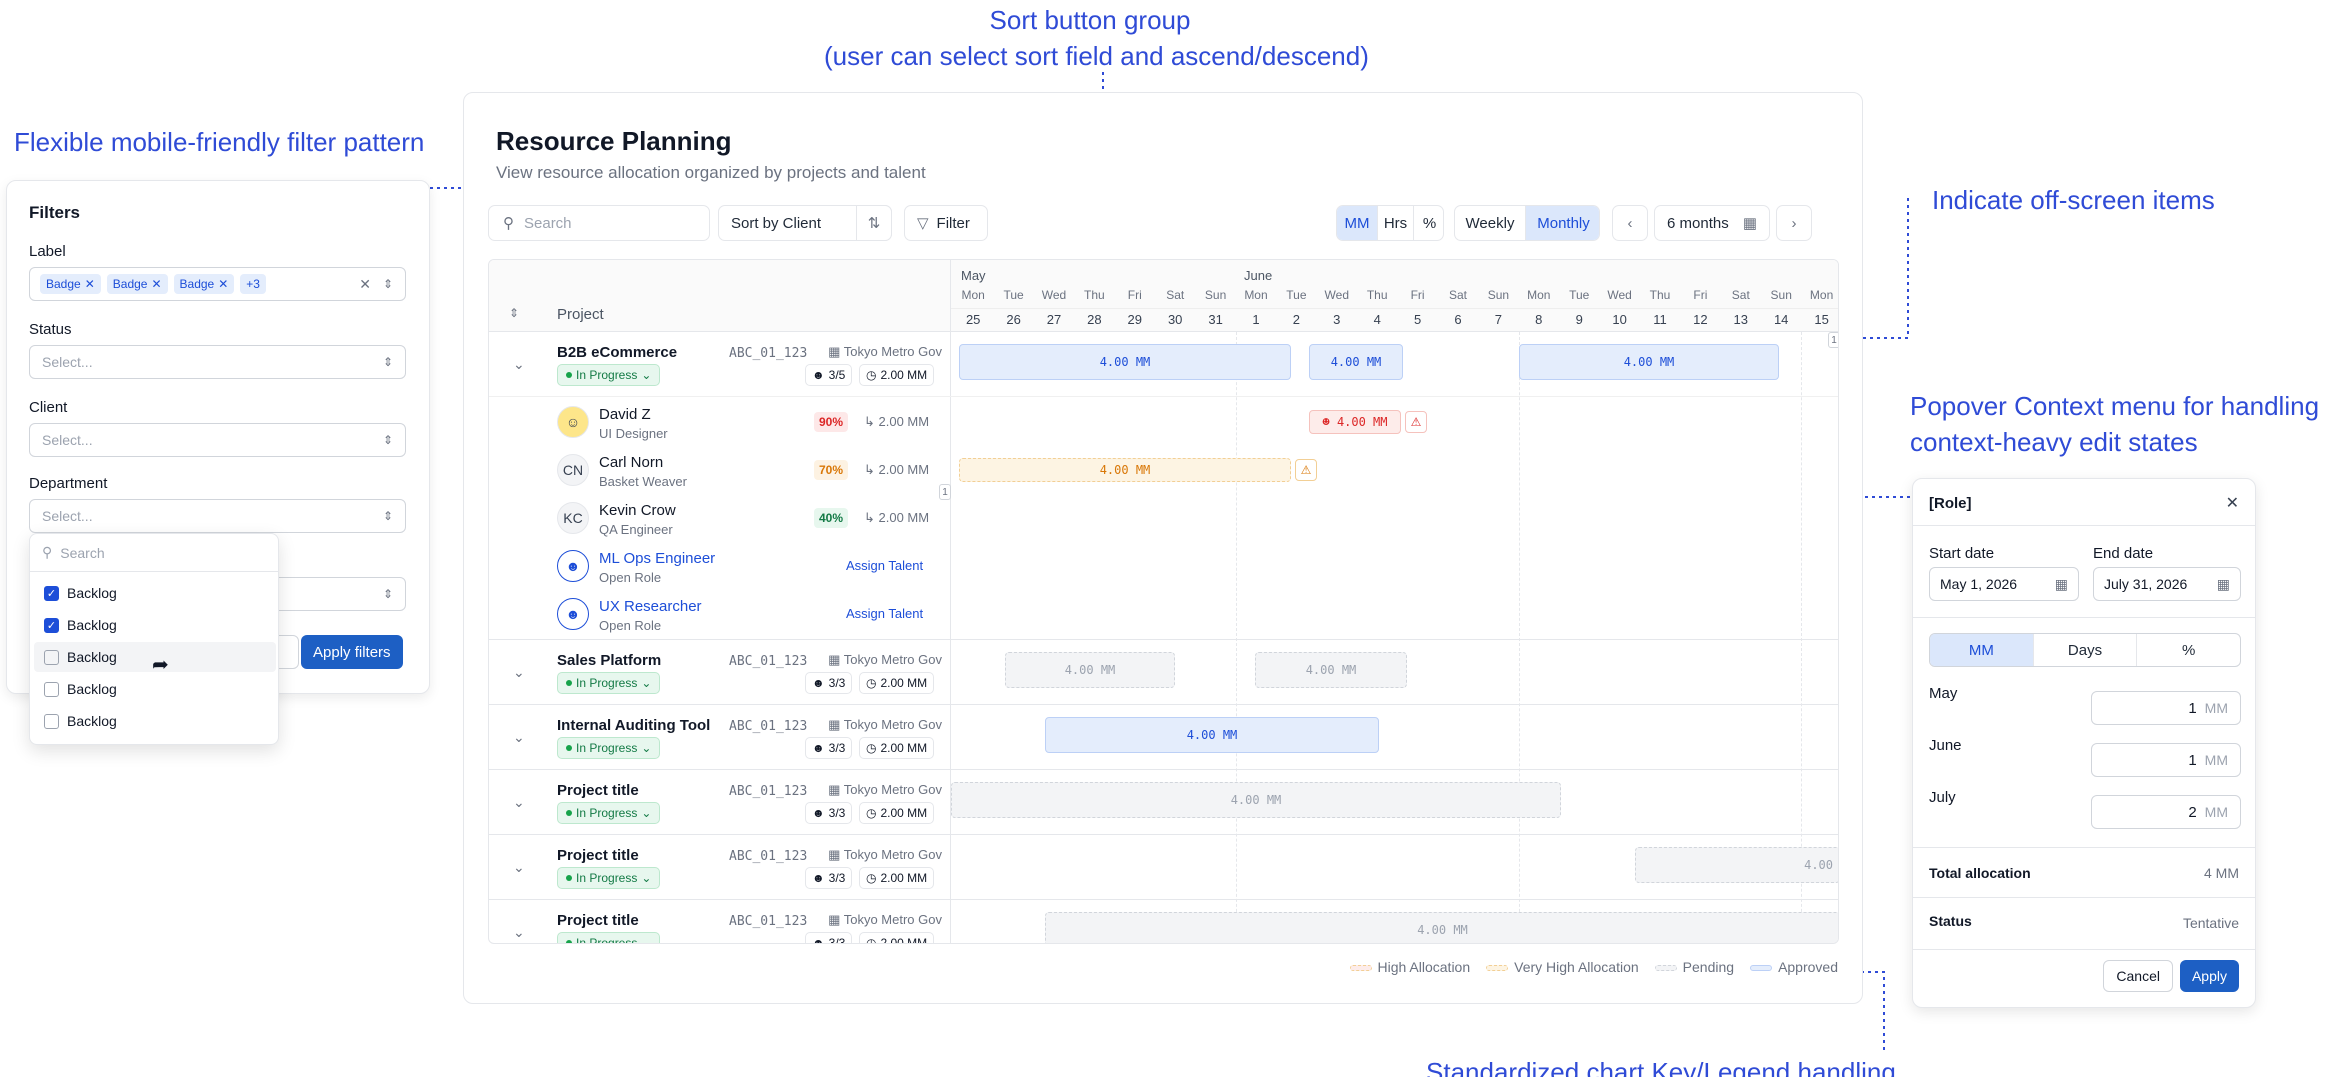 This screenshot has height=1077, width=2336. Describe the element at coordinates (253, 284) in the screenshot. I see `more-tags-badge: +3` at that location.